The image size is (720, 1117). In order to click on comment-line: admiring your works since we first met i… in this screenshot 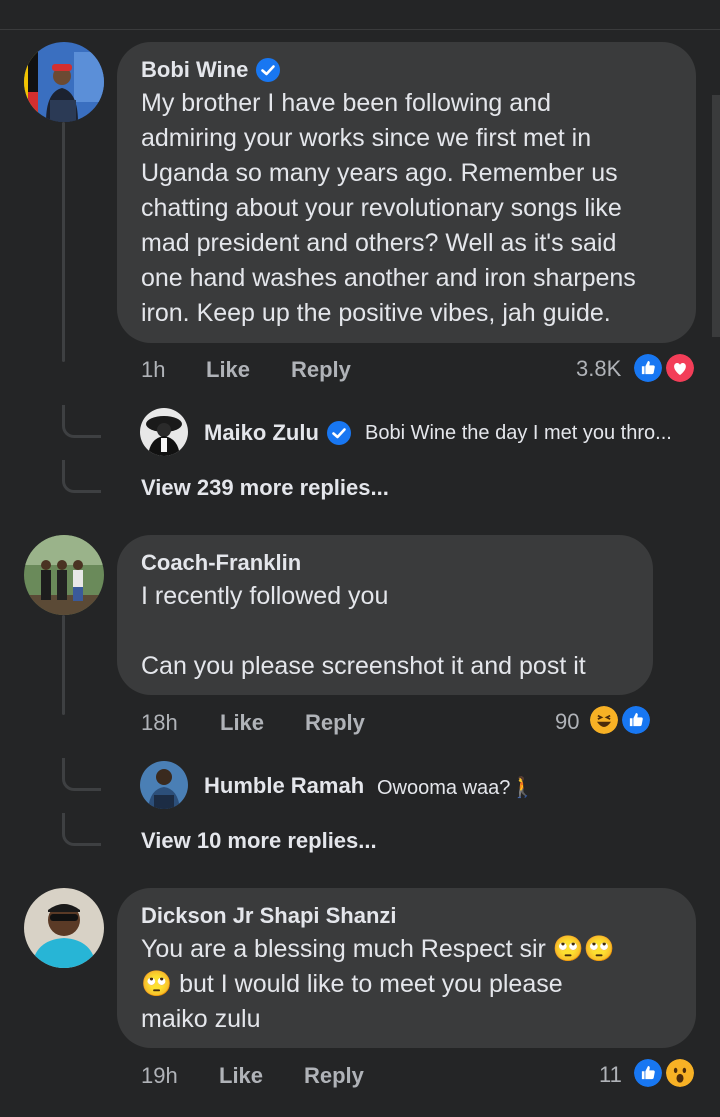, I will do `click(366, 138)`.